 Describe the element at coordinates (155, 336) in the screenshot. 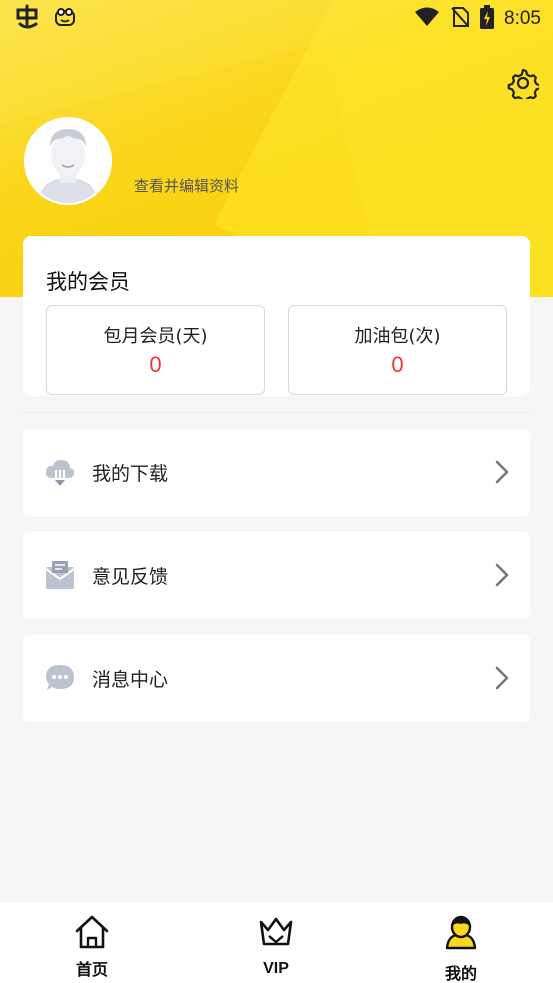

I see `monthly-membership-label: 包月会员(天)` at that location.